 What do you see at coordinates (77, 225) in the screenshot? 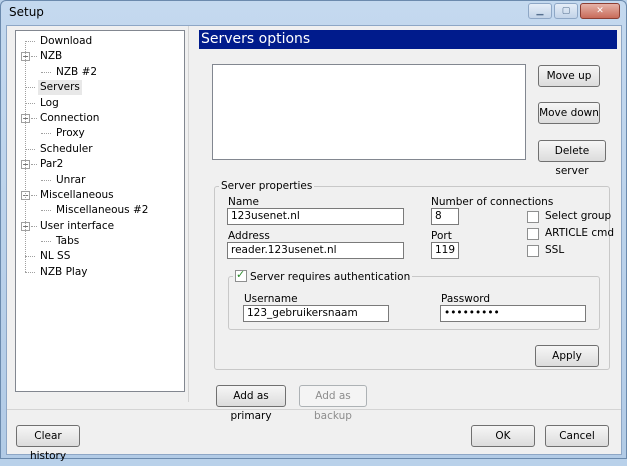
I see `tree-item-label: User interface` at bounding box center [77, 225].